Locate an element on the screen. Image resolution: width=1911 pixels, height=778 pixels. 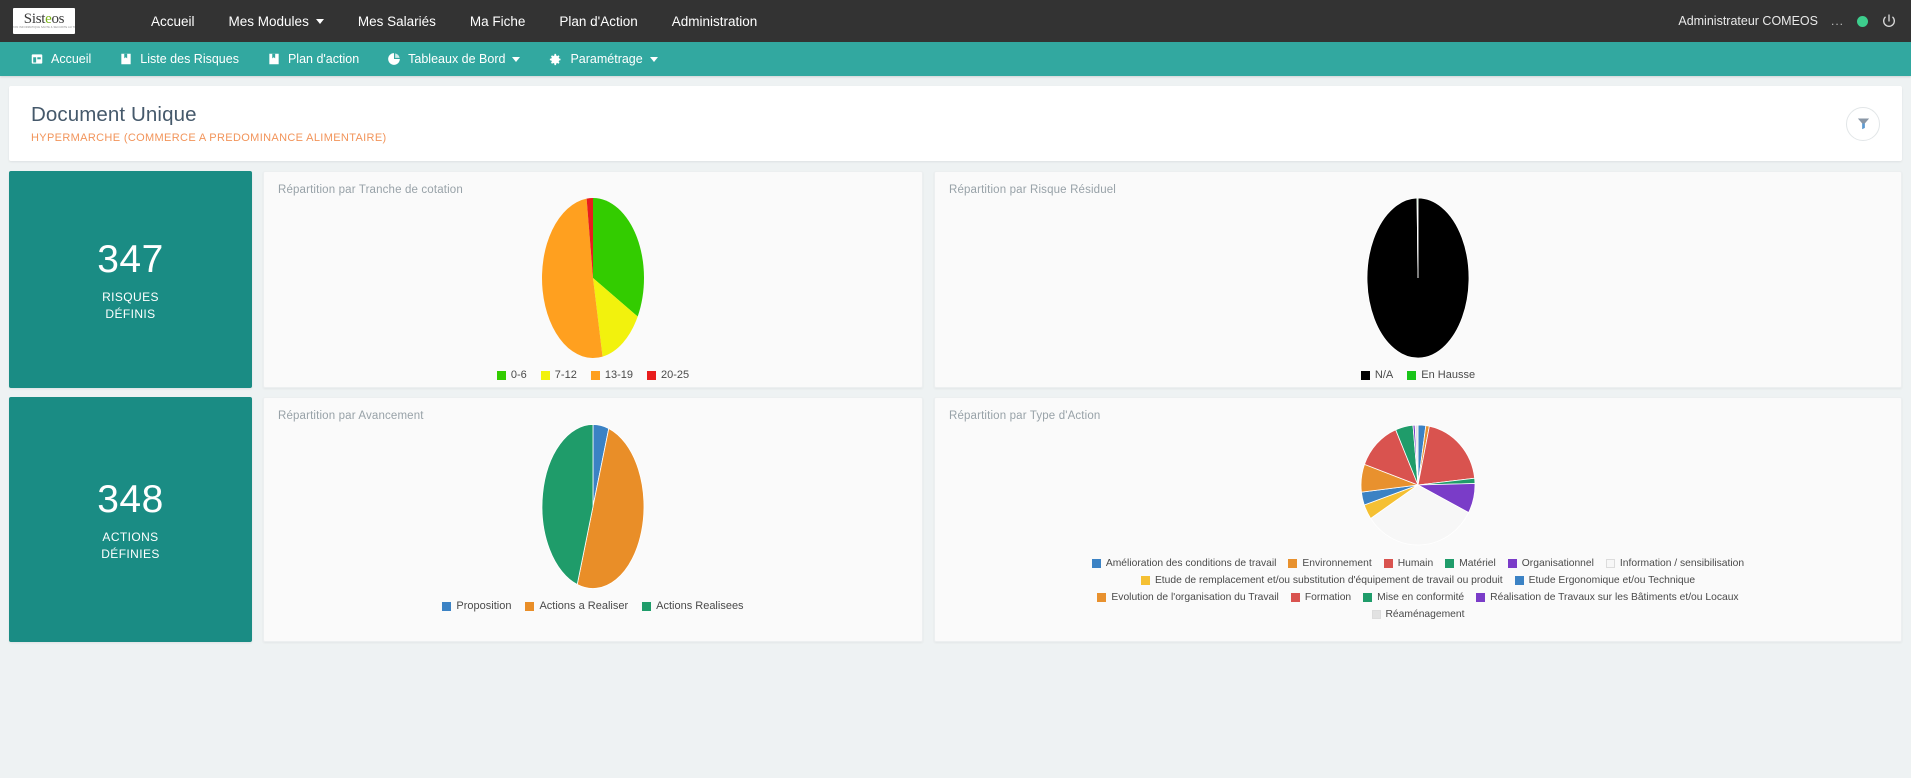
legend-label: N/A is located at coordinates (1384, 375).